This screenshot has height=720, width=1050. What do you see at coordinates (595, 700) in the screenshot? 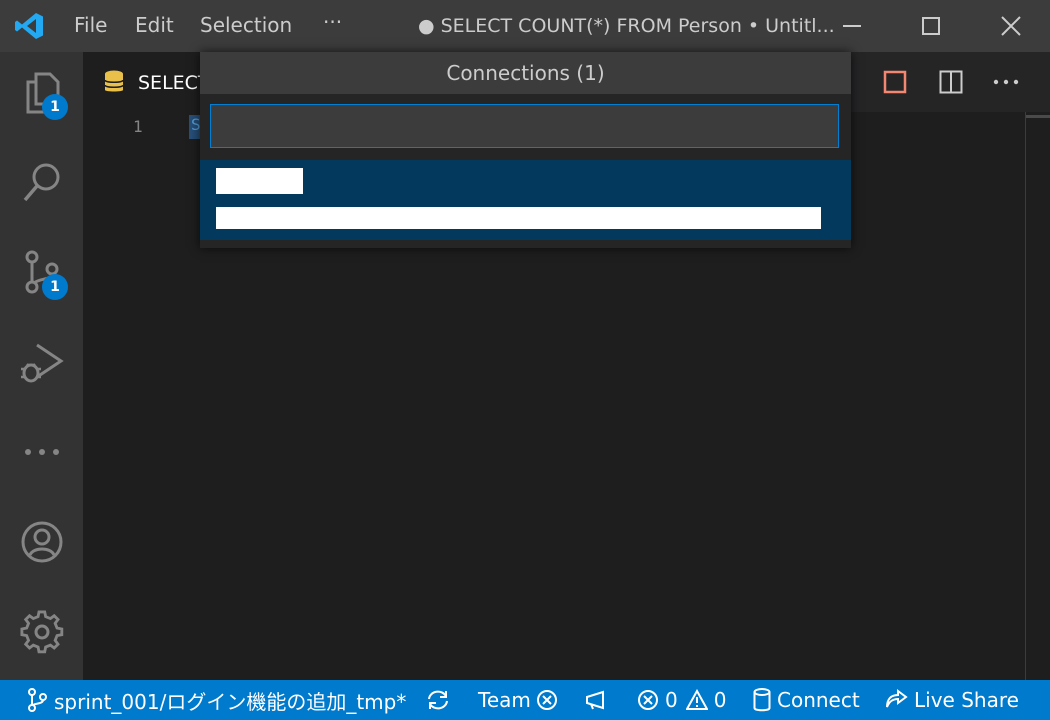
I see `feedback-icon` at bounding box center [595, 700].